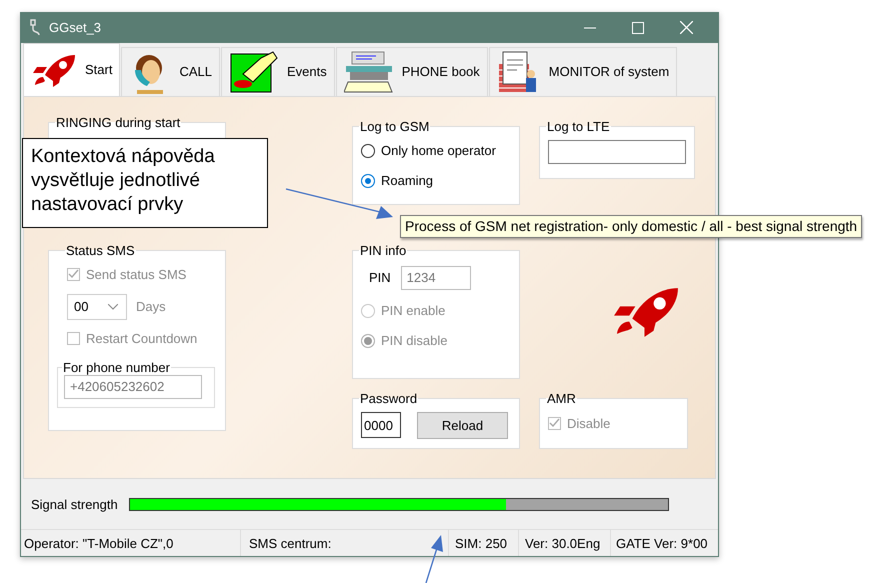  Describe the element at coordinates (145, 183) in the screenshot. I see `callout-box: Kontextová nápověda vysvětluje jednotlivé nastavovací prvky` at that location.